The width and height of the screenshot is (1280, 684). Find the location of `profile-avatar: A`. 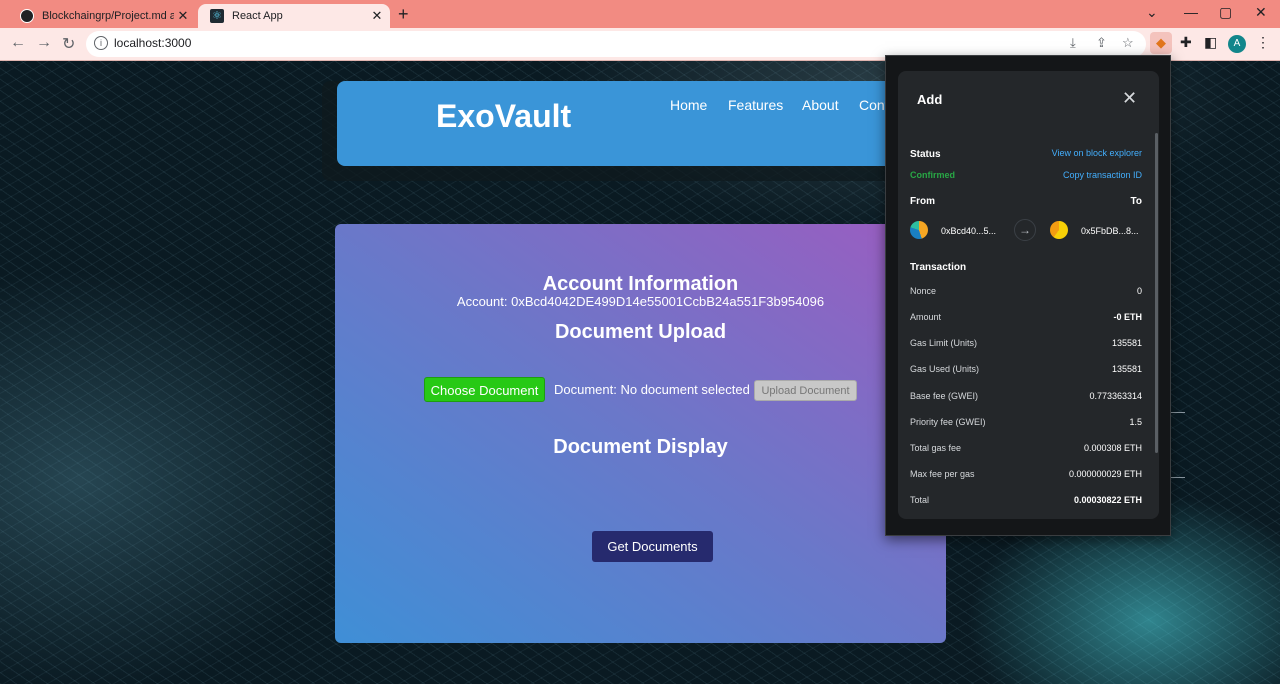

profile-avatar: A is located at coordinates (1237, 44).